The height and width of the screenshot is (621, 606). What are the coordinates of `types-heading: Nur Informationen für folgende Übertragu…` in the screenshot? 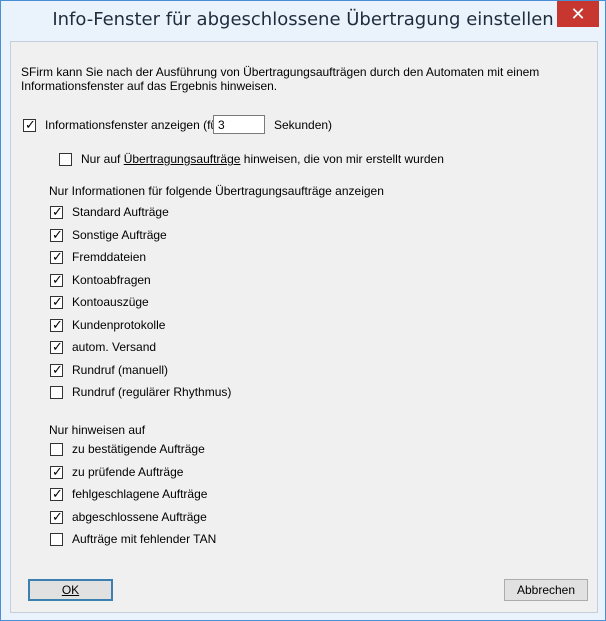 It's located at (216, 191).